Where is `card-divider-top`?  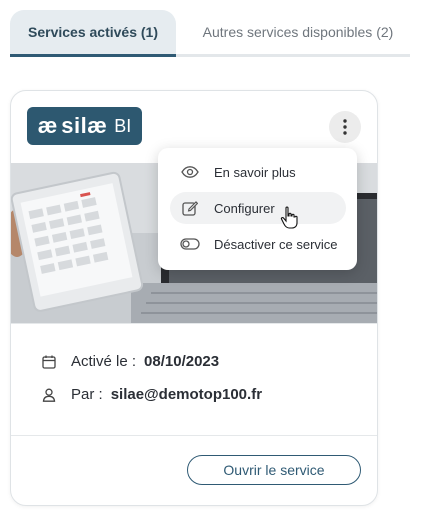
card-divider-top is located at coordinates (194, 323).